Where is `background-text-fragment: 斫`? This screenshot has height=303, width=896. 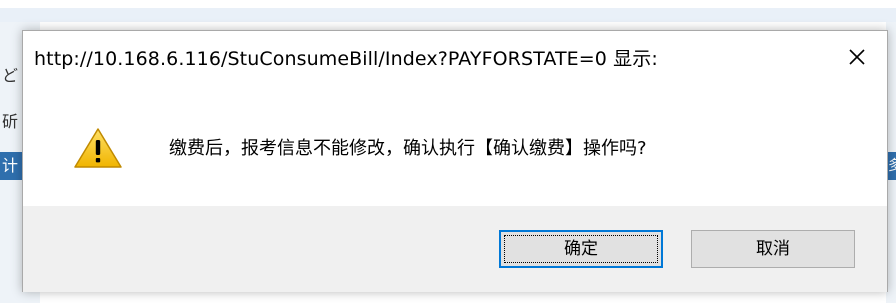
background-text-fragment: 斫 is located at coordinates (10, 121).